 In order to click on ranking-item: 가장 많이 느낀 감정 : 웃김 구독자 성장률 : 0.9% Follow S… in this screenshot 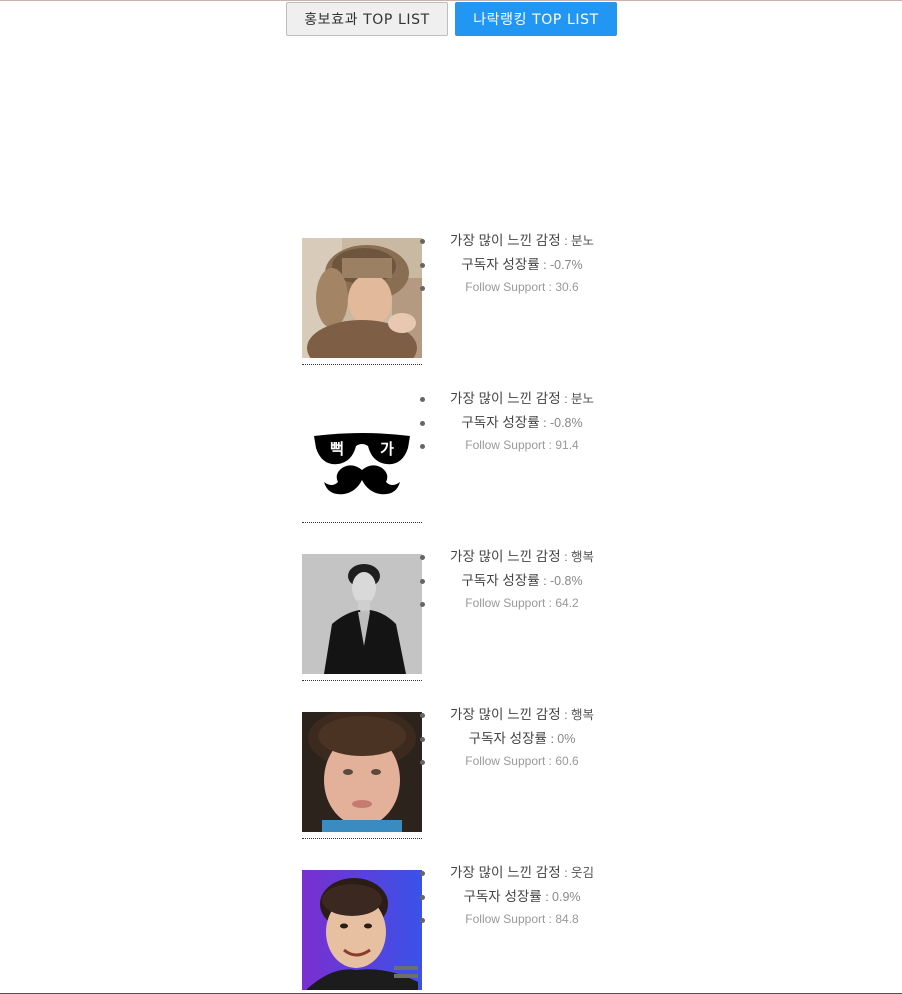, I will do `click(465, 927)`.